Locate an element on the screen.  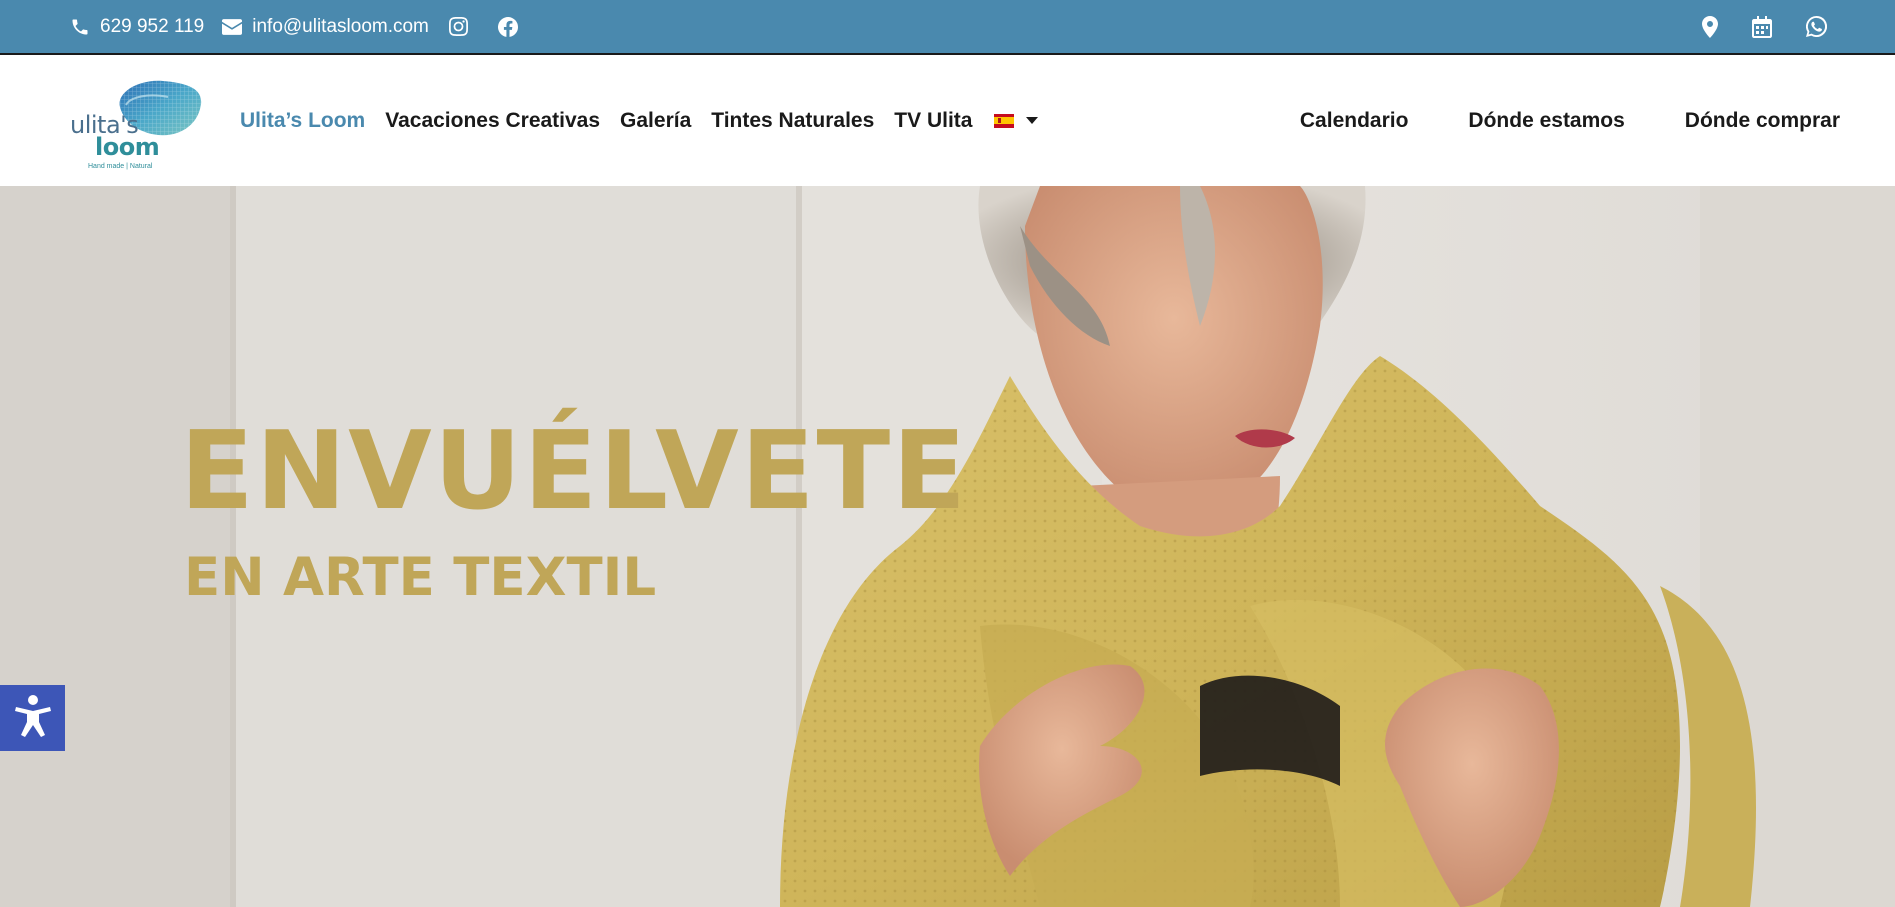
whatsapp-icon is located at coordinates (1816, 26).